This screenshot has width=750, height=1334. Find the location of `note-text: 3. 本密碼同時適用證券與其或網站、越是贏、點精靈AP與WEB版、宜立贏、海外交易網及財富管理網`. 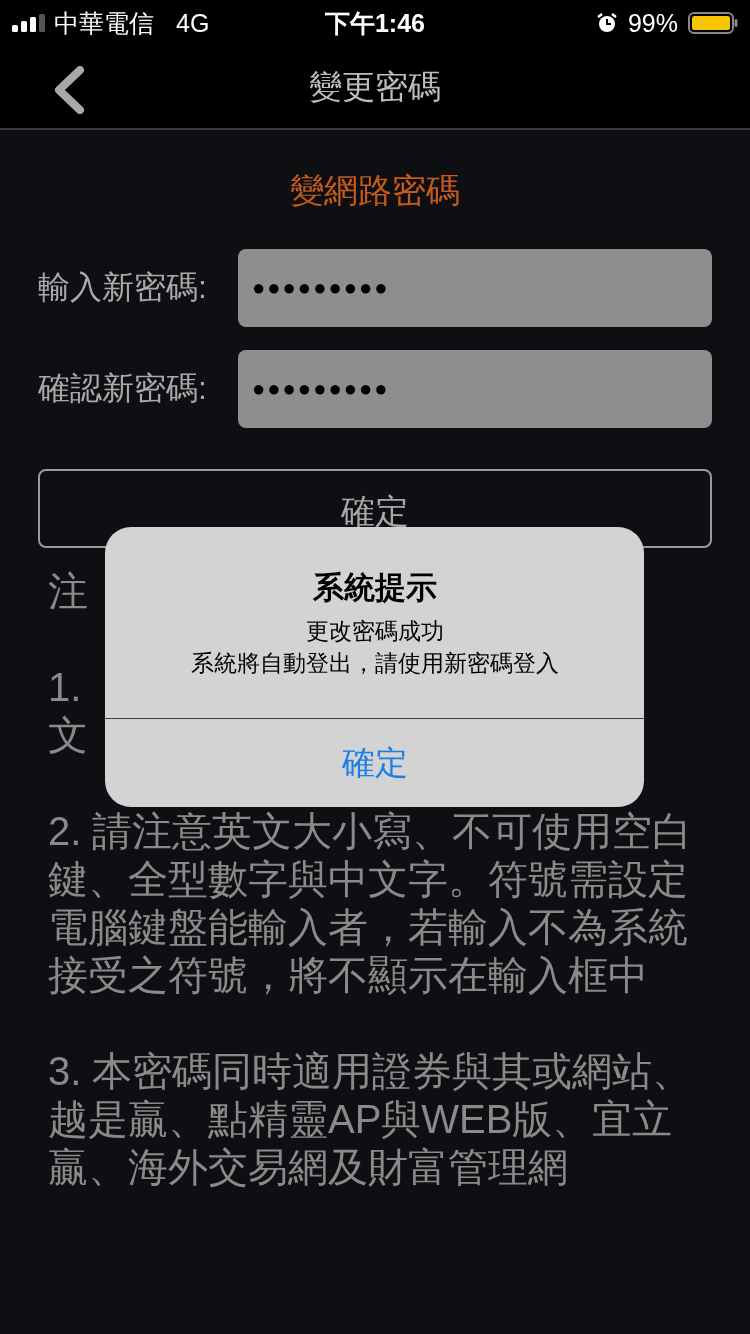

note-text: 3. 本密碼同時適用證券與其或網站、越是贏、點精靈AP與WEB版、宜立贏、海外交易網及財富管理網 is located at coordinates (371, 1119).